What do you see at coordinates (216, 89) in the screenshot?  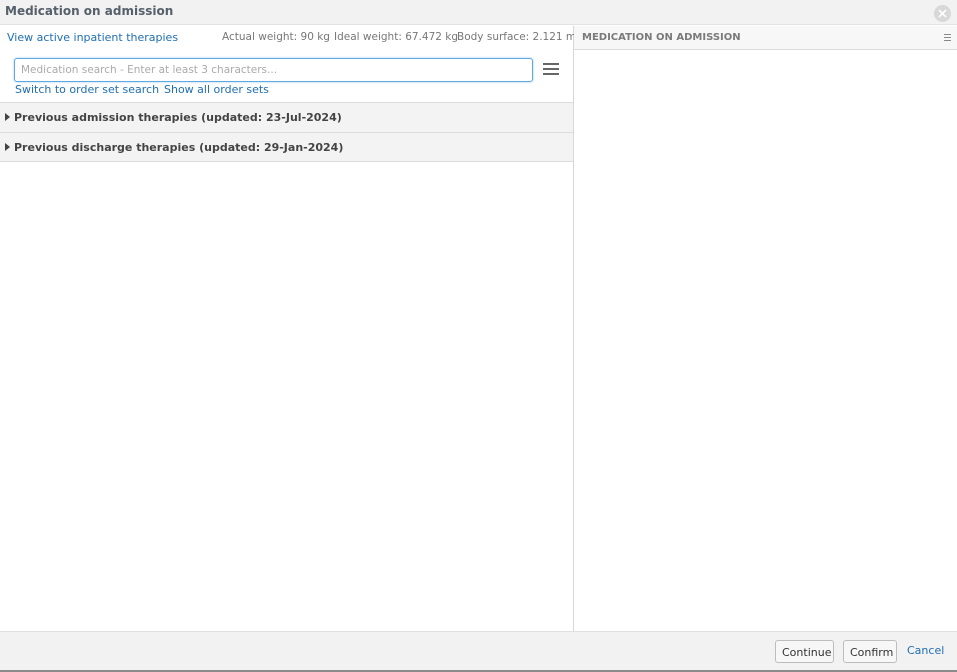 I see `show-all-order-sets-link: Show all order sets` at bounding box center [216, 89].